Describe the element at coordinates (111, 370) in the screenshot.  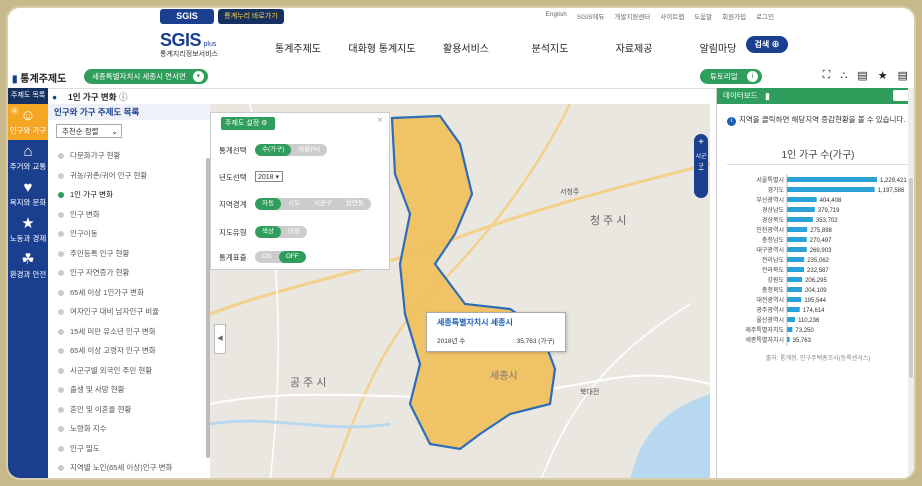
I see `list-item-label: 시군구별 외국인 주민 현황` at that location.